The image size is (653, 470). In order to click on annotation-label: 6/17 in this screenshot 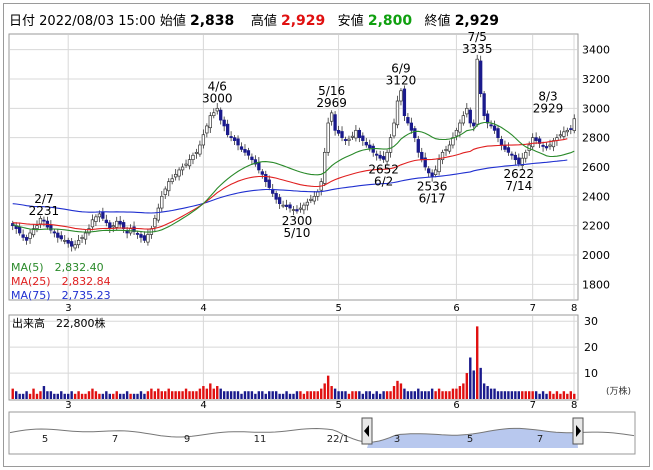, I will do `click(432, 198)`.